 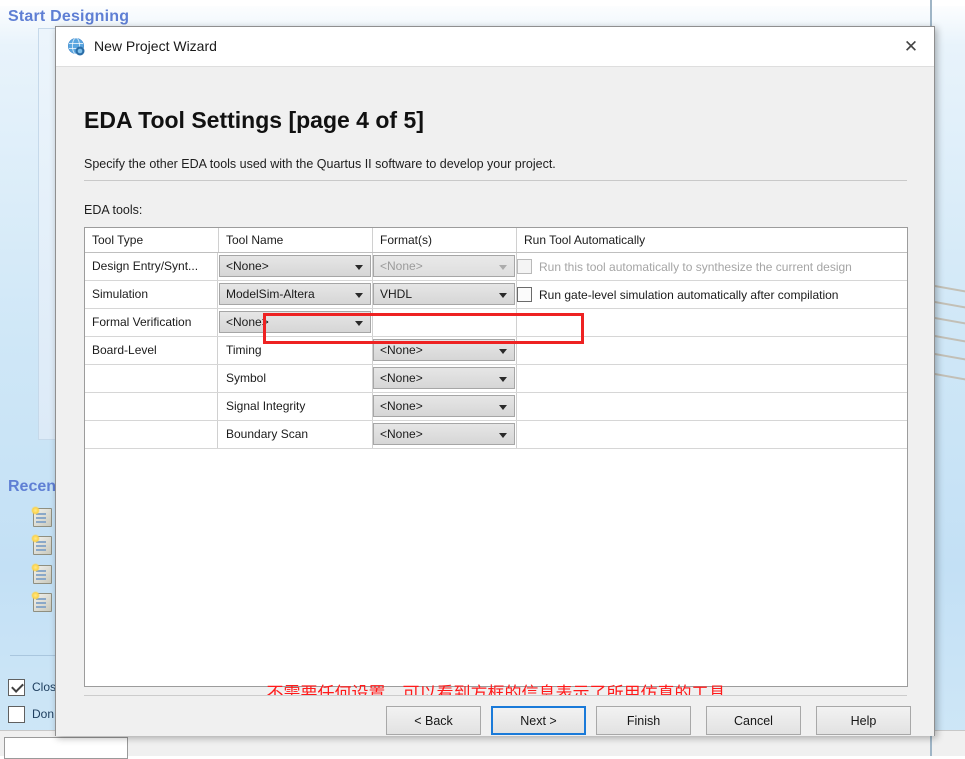 What do you see at coordinates (69, 16) in the screenshot?
I see `start-designing-heading: Start Designing` at bounding box center [69, 16].